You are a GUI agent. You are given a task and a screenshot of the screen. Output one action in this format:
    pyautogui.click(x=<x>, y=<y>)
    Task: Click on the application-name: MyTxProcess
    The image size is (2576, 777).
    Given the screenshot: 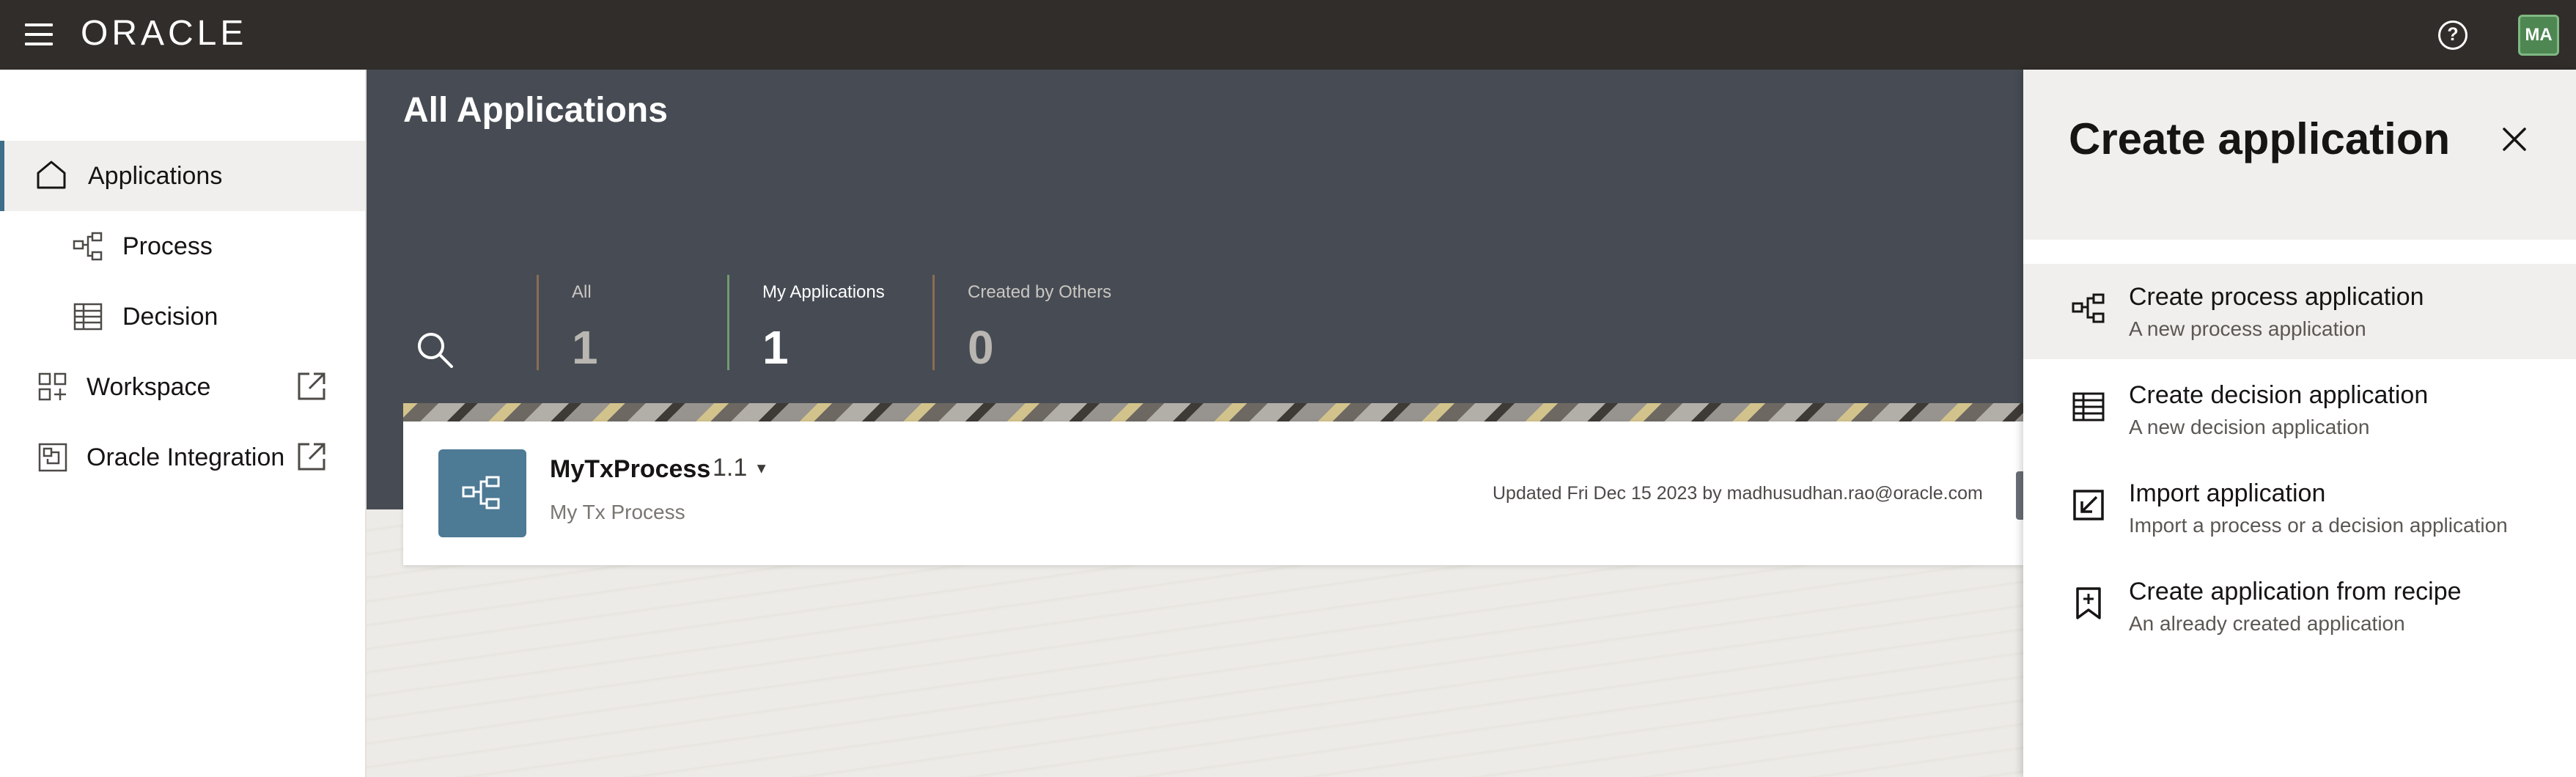 What is the action you would take?
    pyautogui.click(x=630, y=470)
    